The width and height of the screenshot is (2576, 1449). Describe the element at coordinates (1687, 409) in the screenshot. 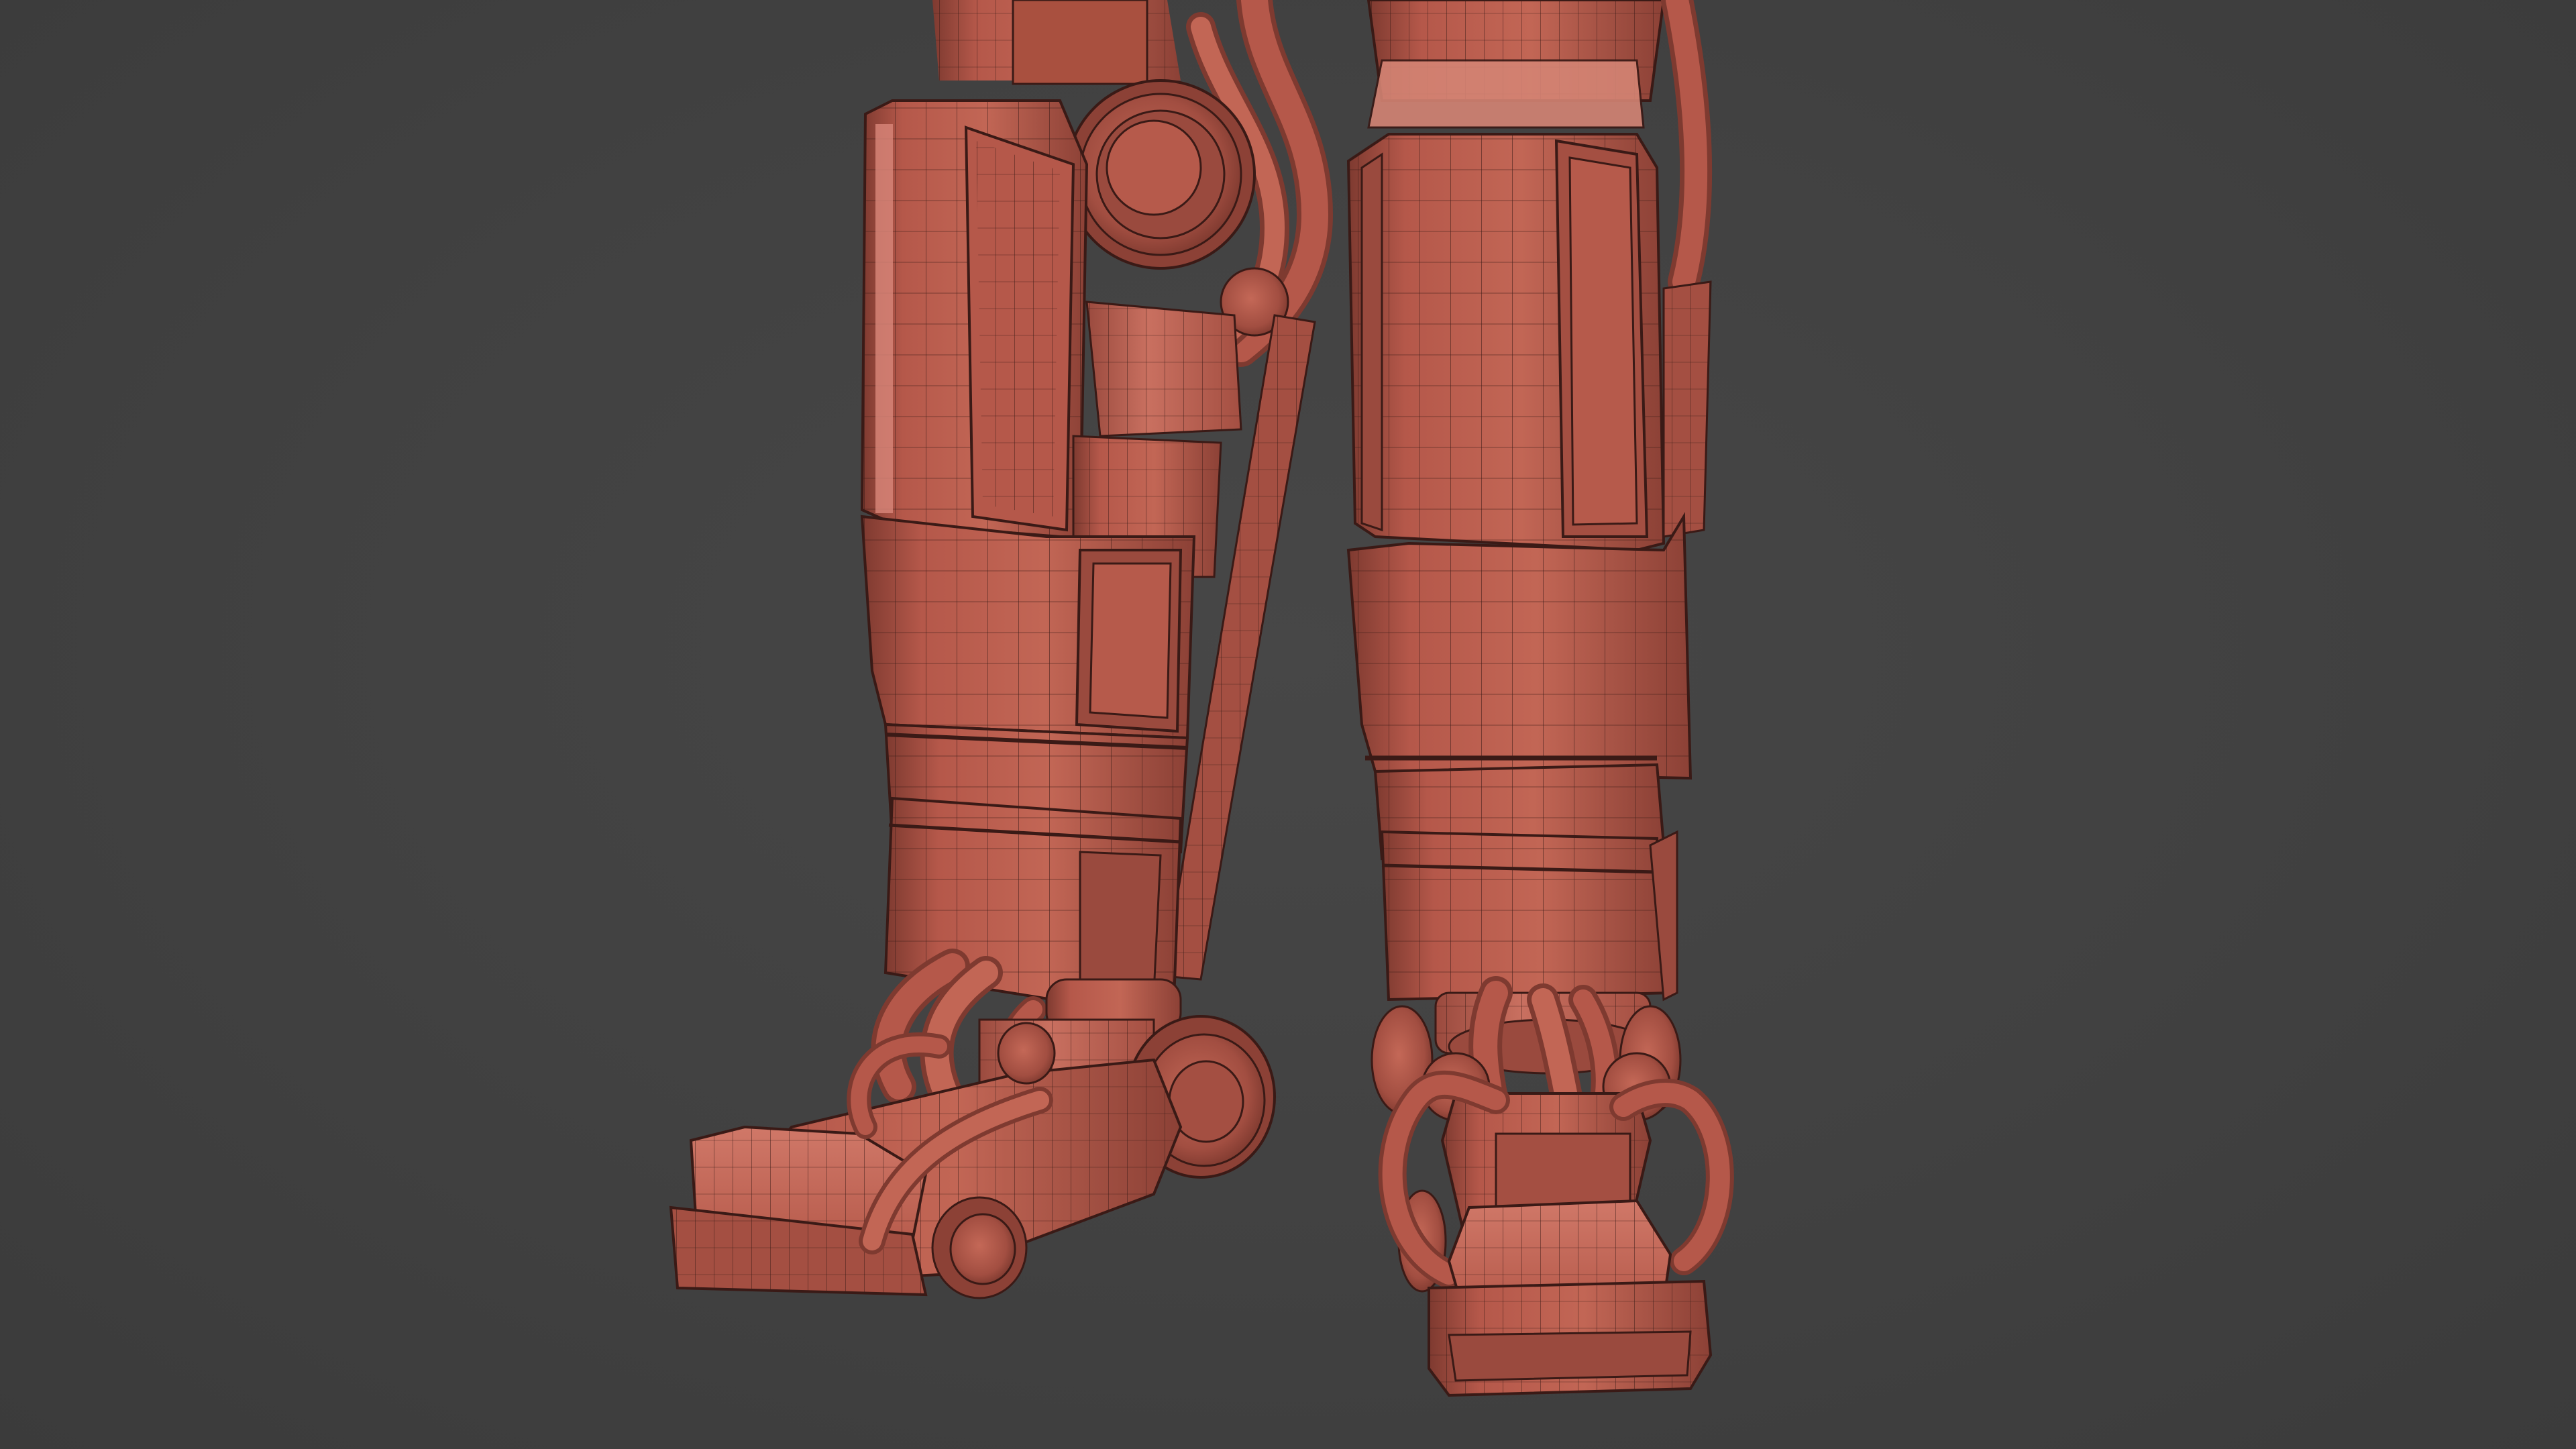

I see `right-side-plate` at that location.